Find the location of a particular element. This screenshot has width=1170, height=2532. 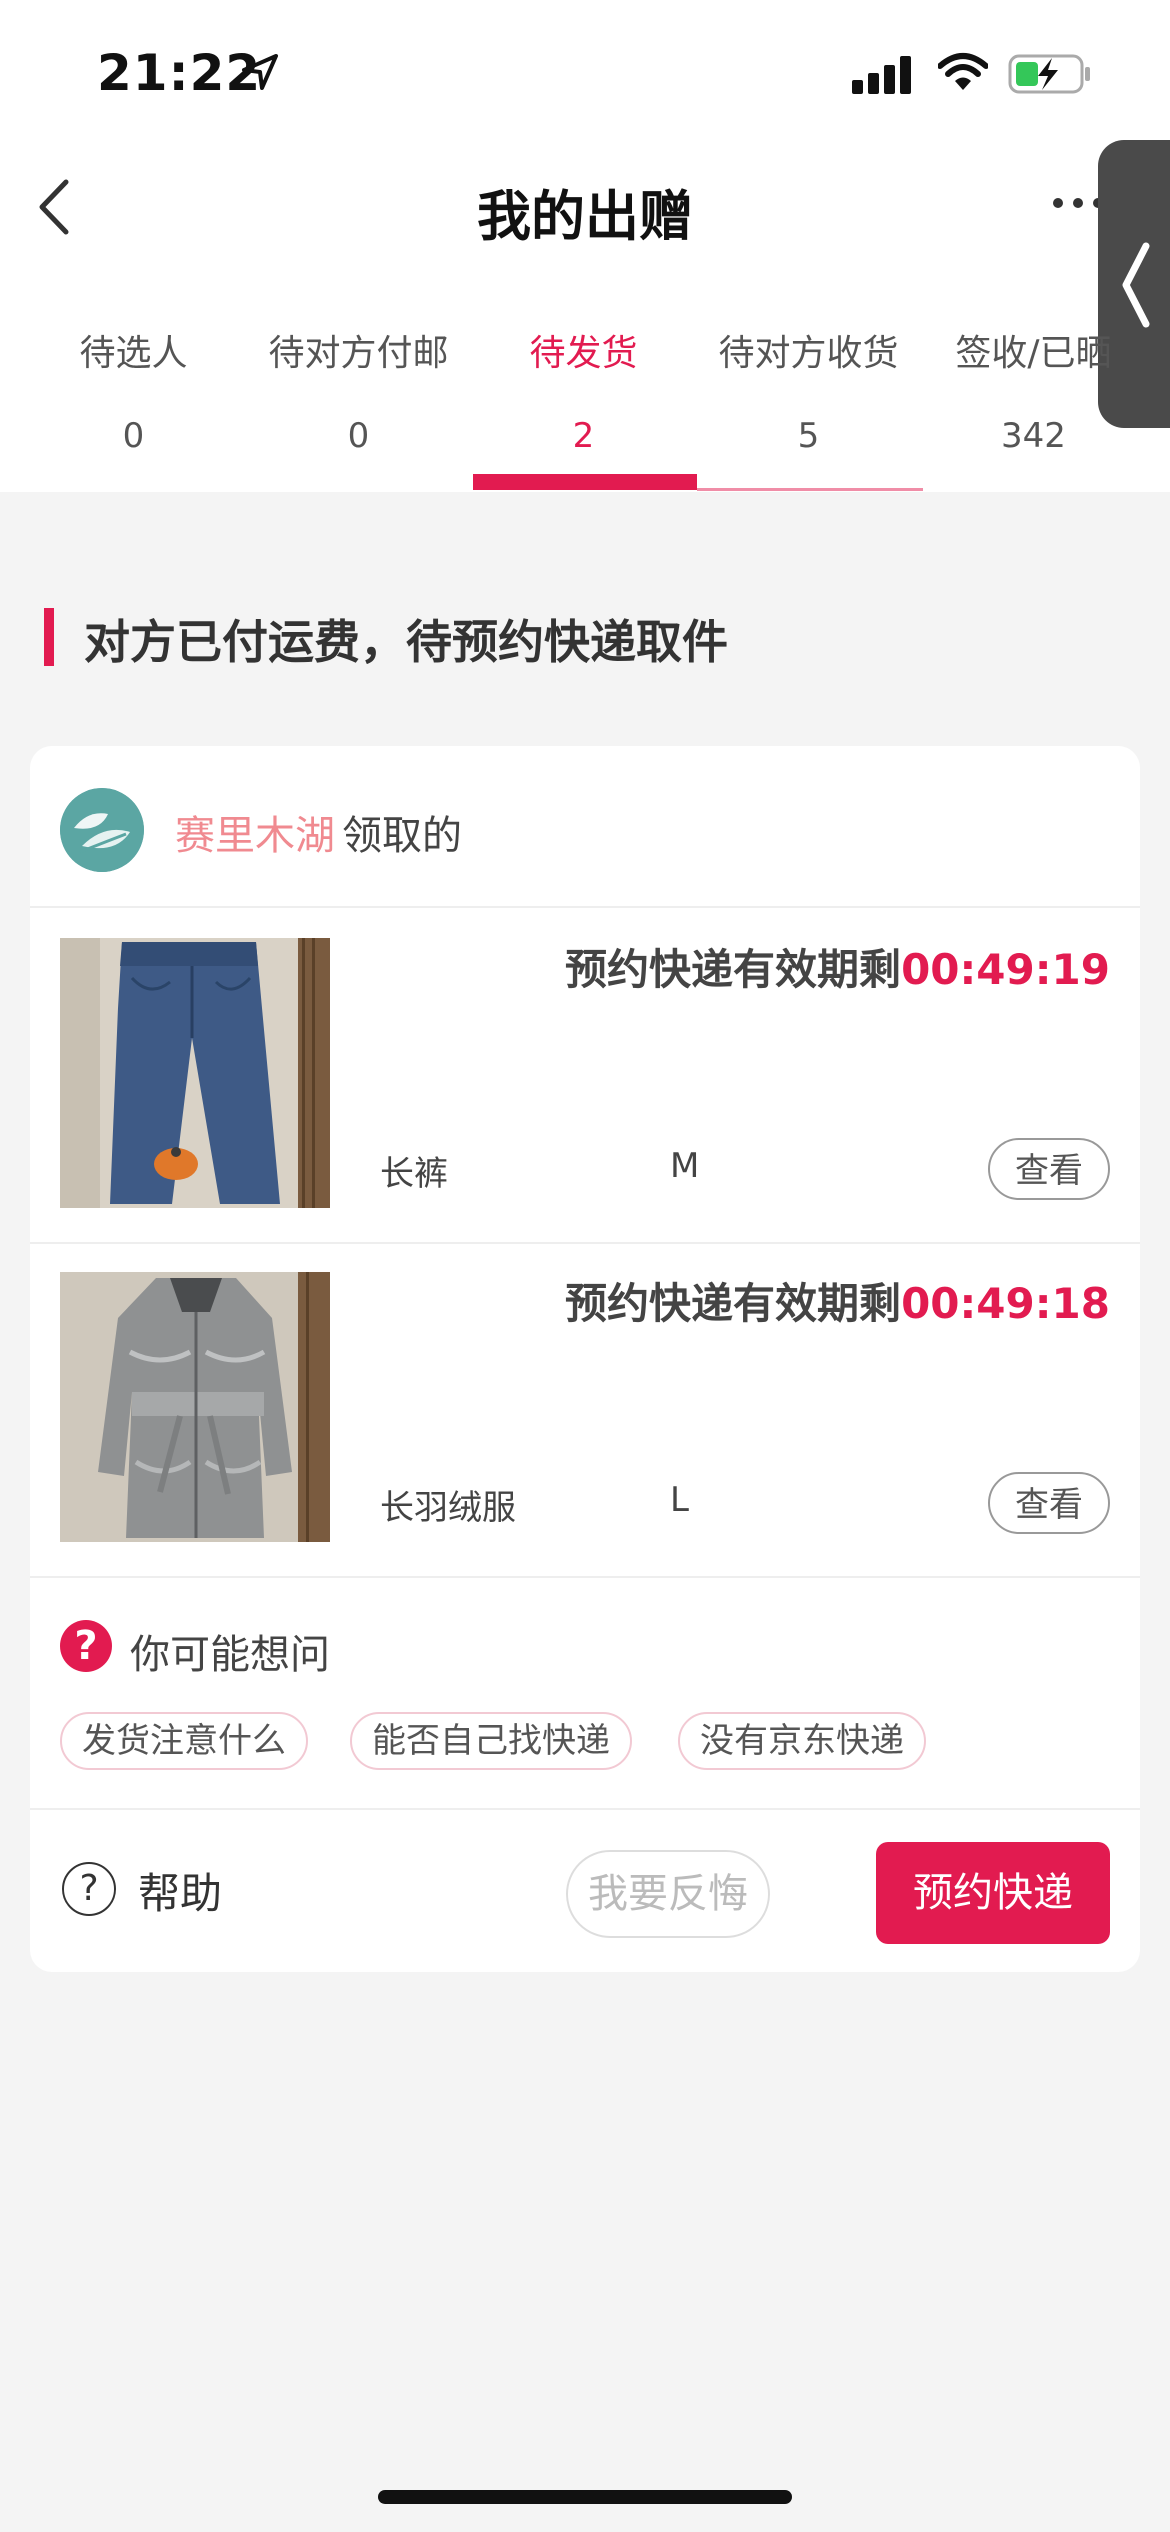

list-item: 预约快递有效期剩00:49:18 长羽绒服 L 查看 is located at coordinates (585, 1410).